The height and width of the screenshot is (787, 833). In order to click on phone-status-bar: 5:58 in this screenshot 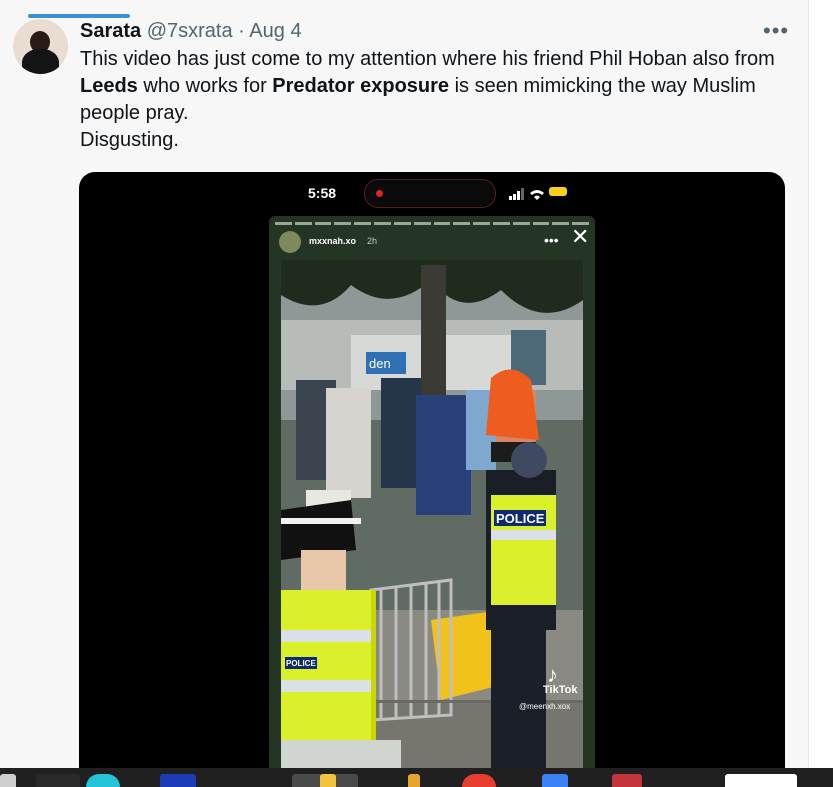, I will do `click(432, 193)`.